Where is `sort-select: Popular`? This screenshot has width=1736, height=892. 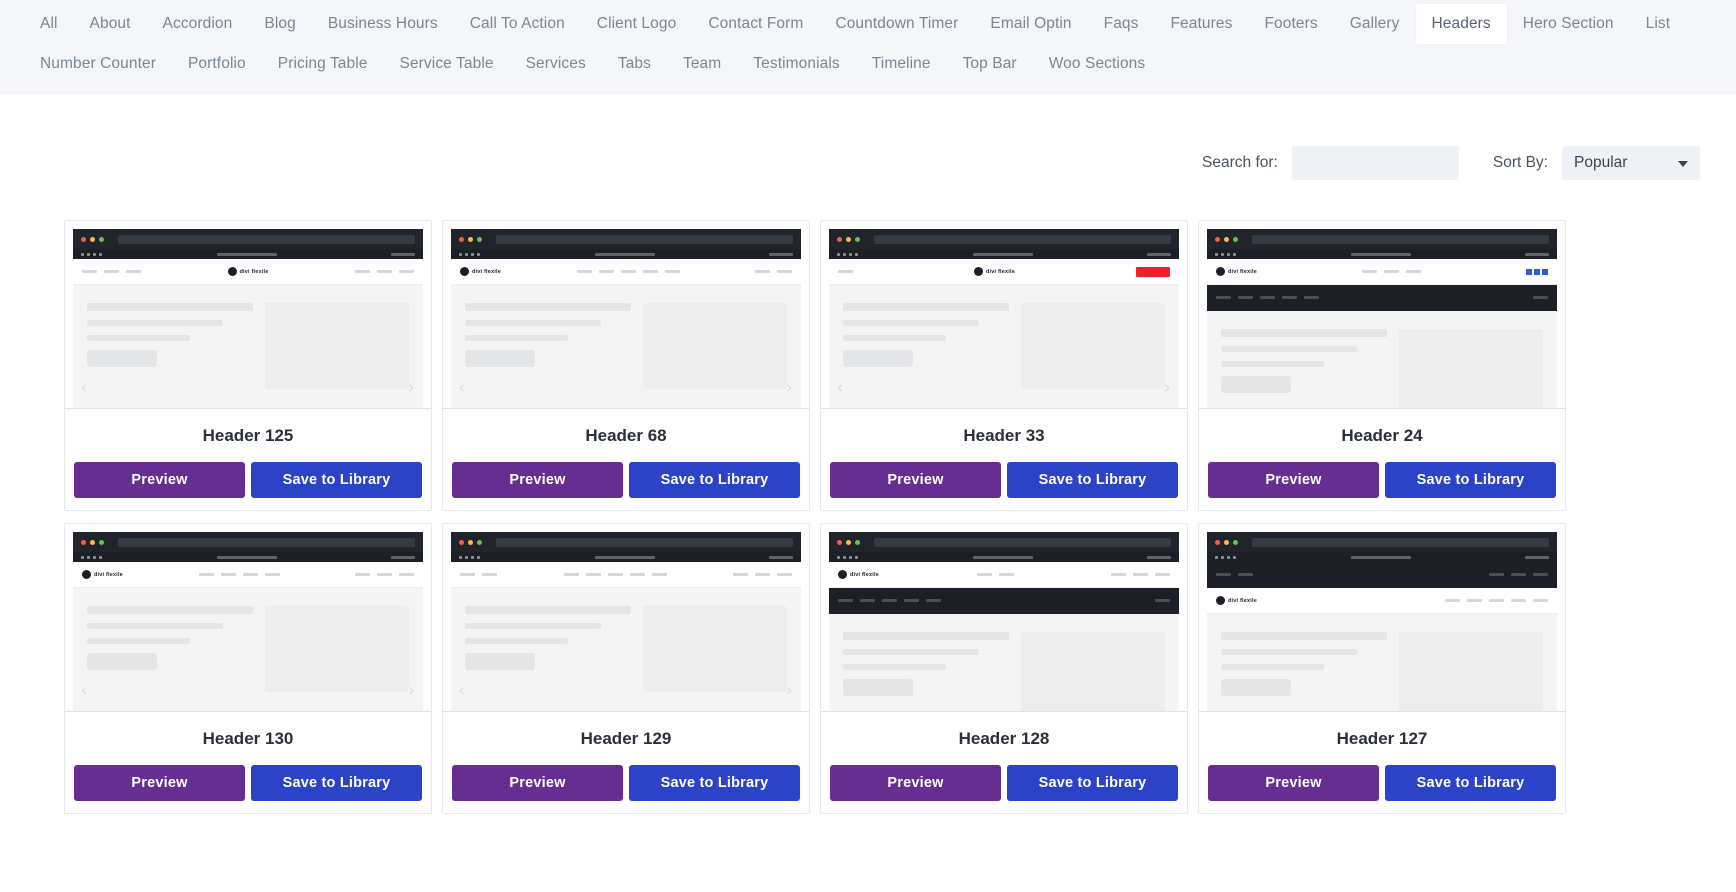 sort-select: Popular is located at coordinates (1631, 163).